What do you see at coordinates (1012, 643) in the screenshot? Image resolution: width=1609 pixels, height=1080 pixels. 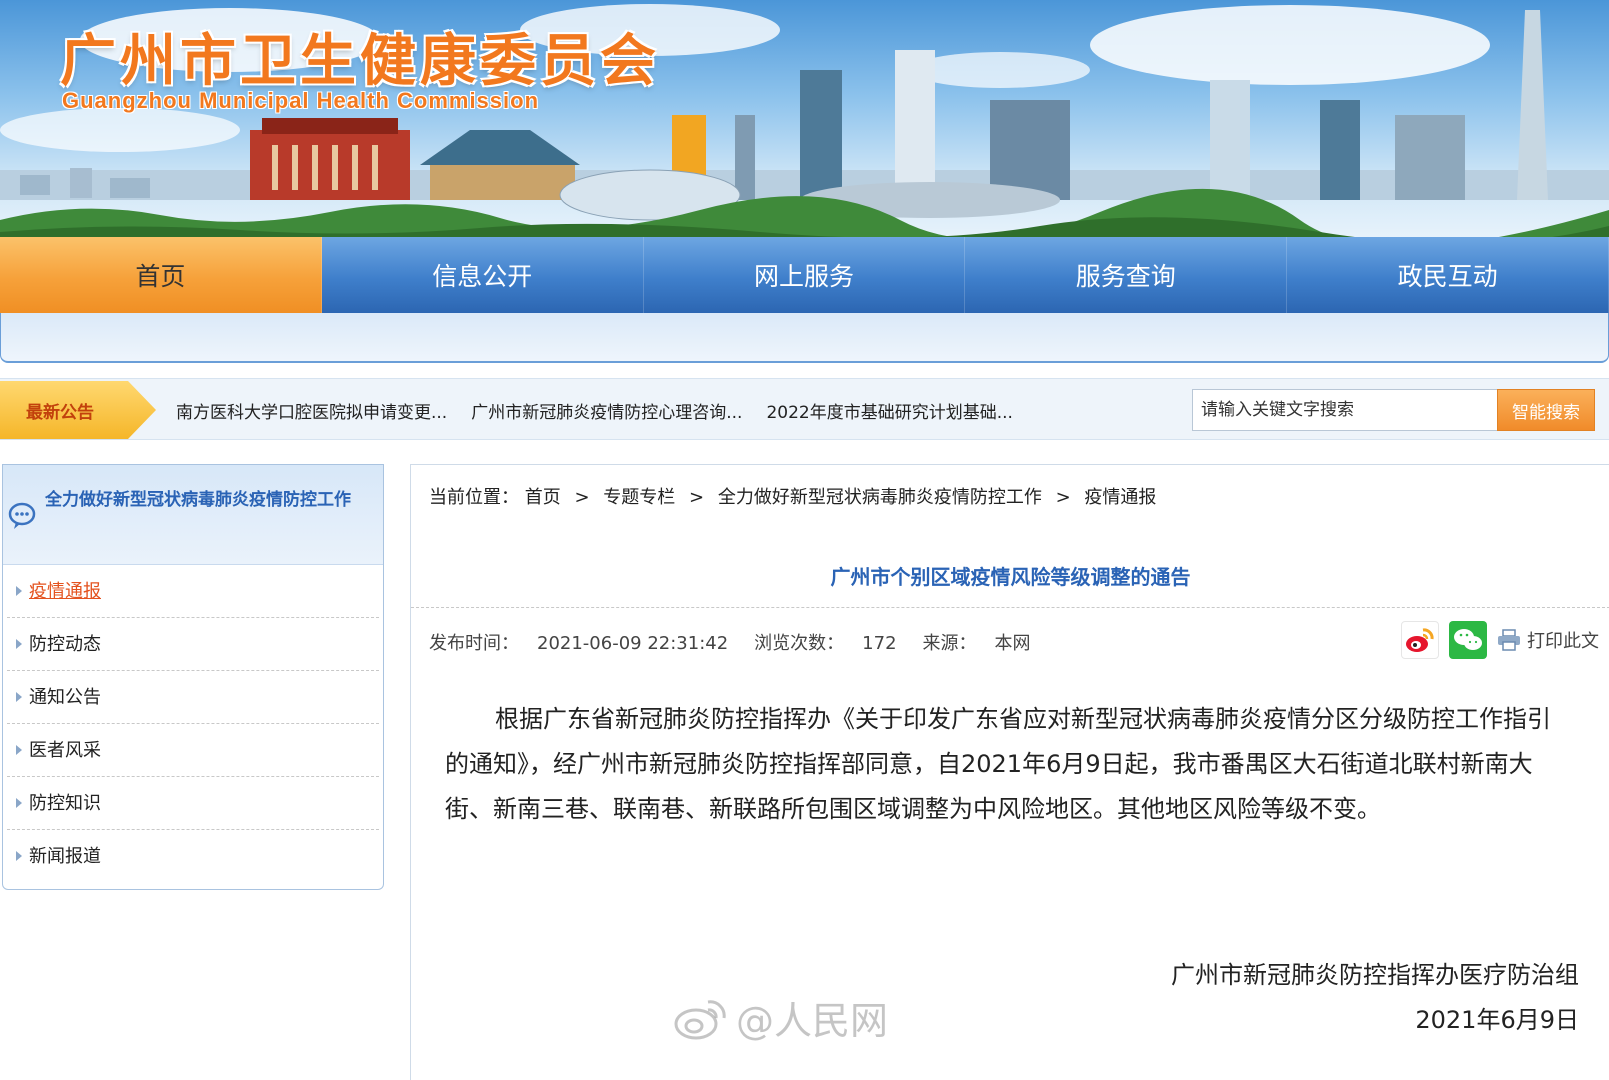 I see `source-value: 本网` at bounding box center [1012, 643].